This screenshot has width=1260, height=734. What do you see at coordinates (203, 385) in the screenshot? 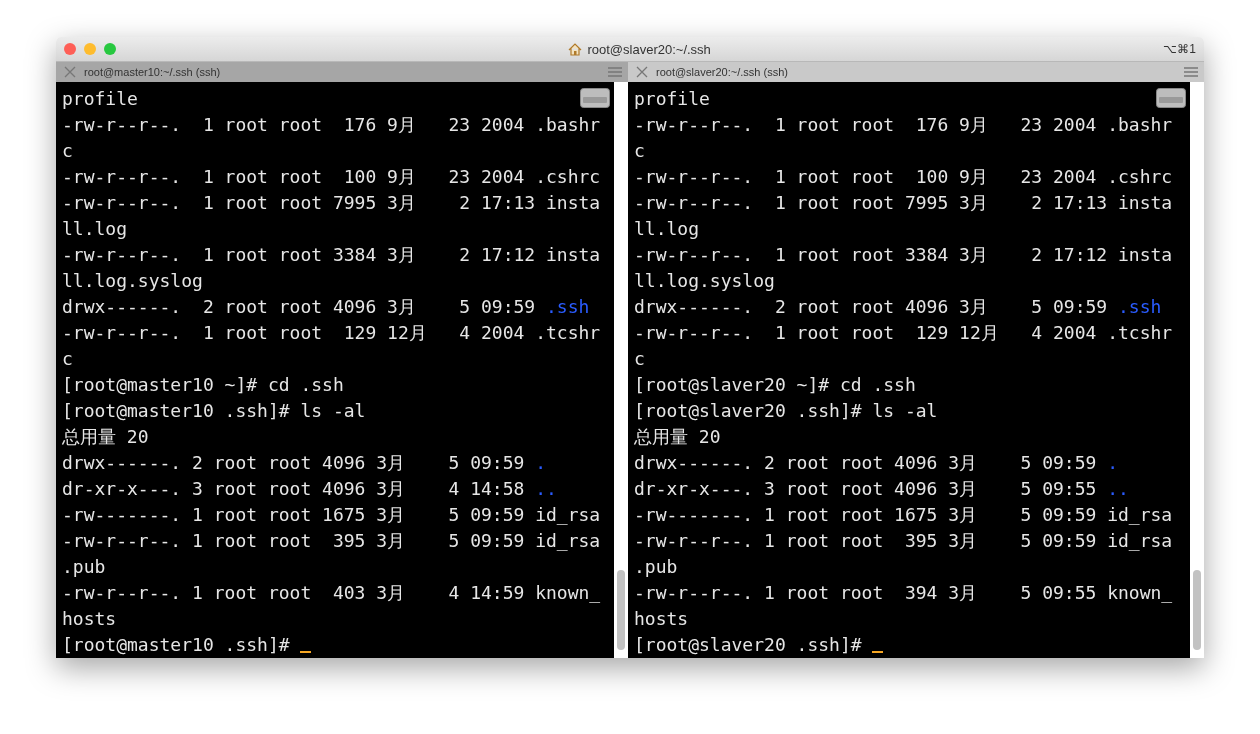
I see `terminal-line: [root@master10 ~]# cd .ssh` at bounding box center [203, 385].